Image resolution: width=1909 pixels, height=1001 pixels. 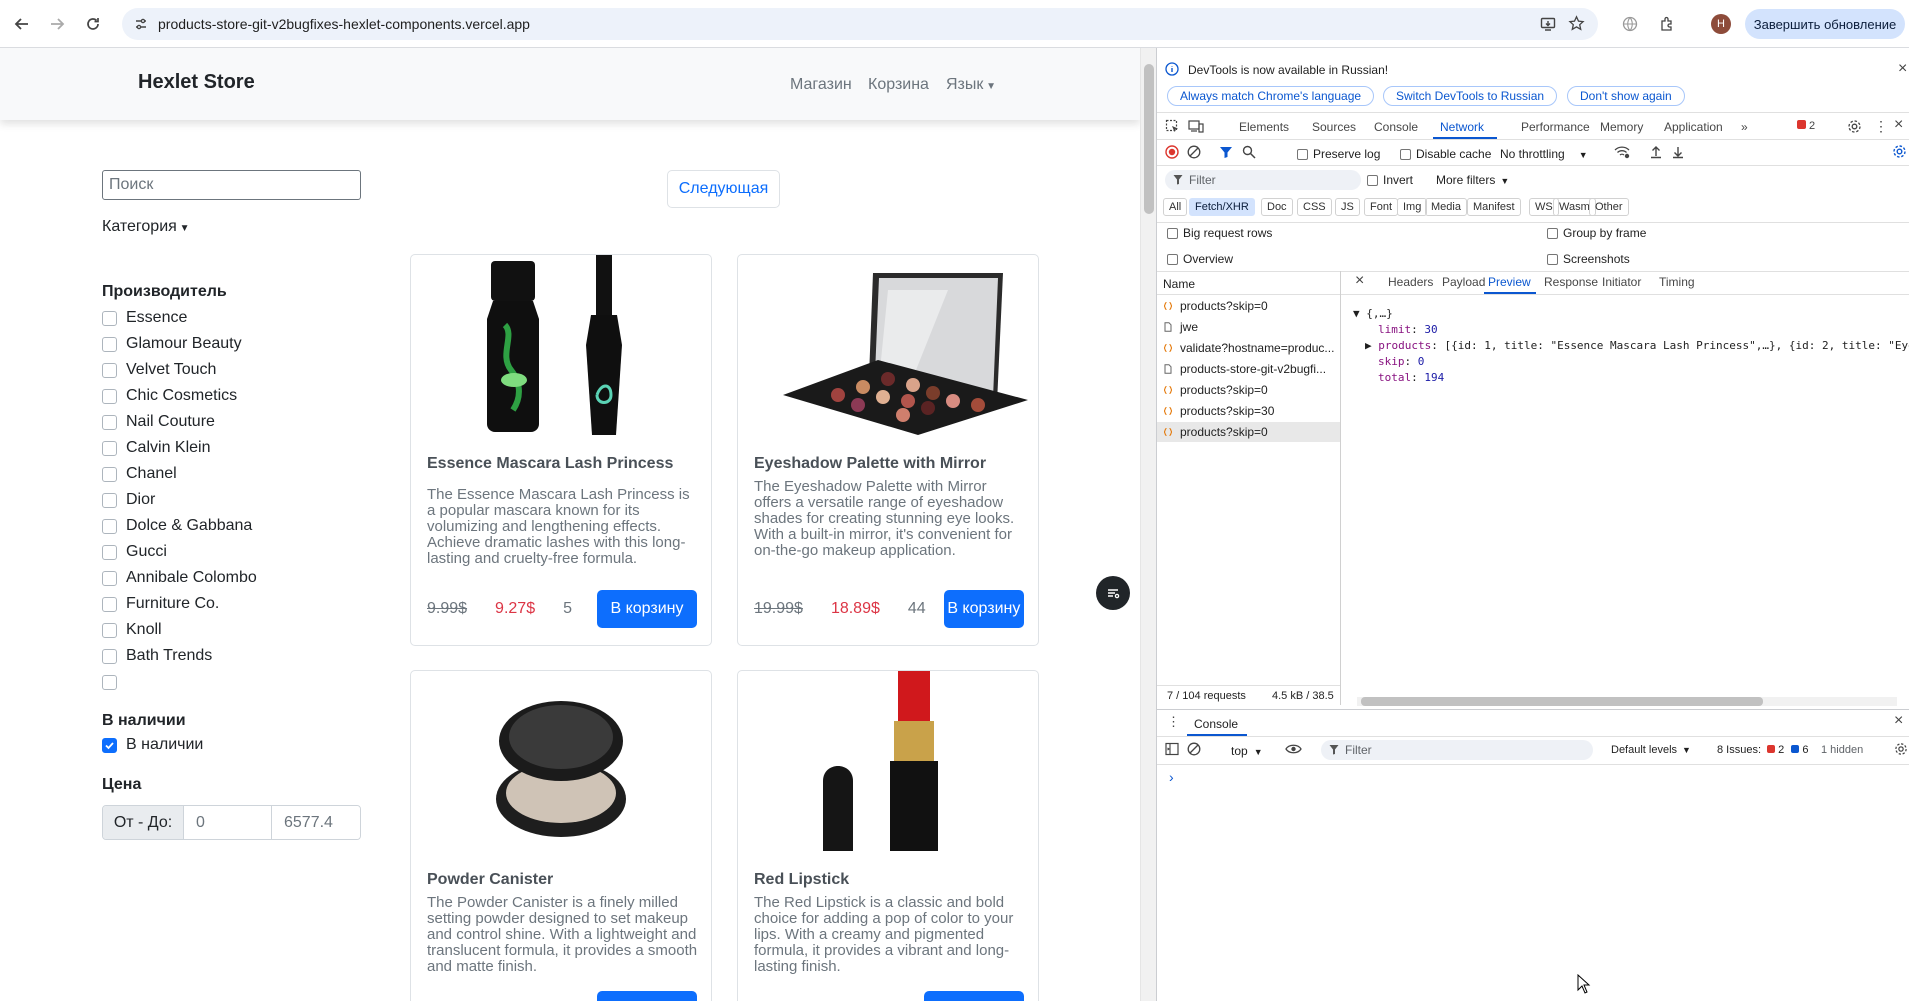 What do you see at coordinates (1881, 126) in the screenshot?
I see `more-options-icon: ⋮` at bounding box center [1881, 126].